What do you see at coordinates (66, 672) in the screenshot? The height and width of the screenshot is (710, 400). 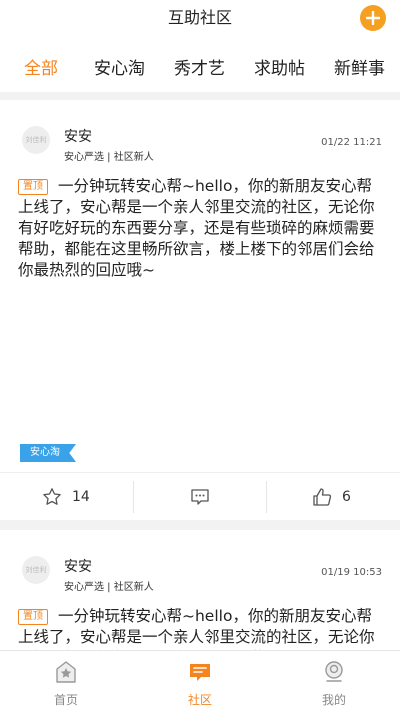 I see `home-icon` at bounding box center [66, 672].